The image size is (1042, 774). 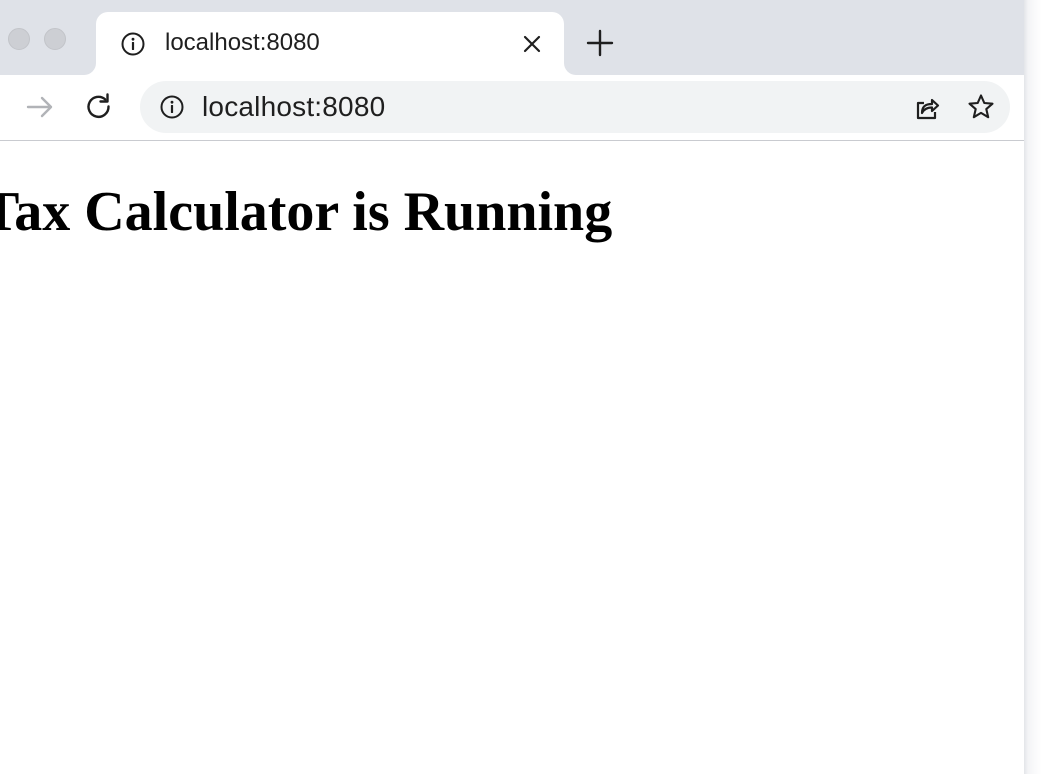 I want to click on tab-strip: localhost:8080, so click(x=512, y=37).